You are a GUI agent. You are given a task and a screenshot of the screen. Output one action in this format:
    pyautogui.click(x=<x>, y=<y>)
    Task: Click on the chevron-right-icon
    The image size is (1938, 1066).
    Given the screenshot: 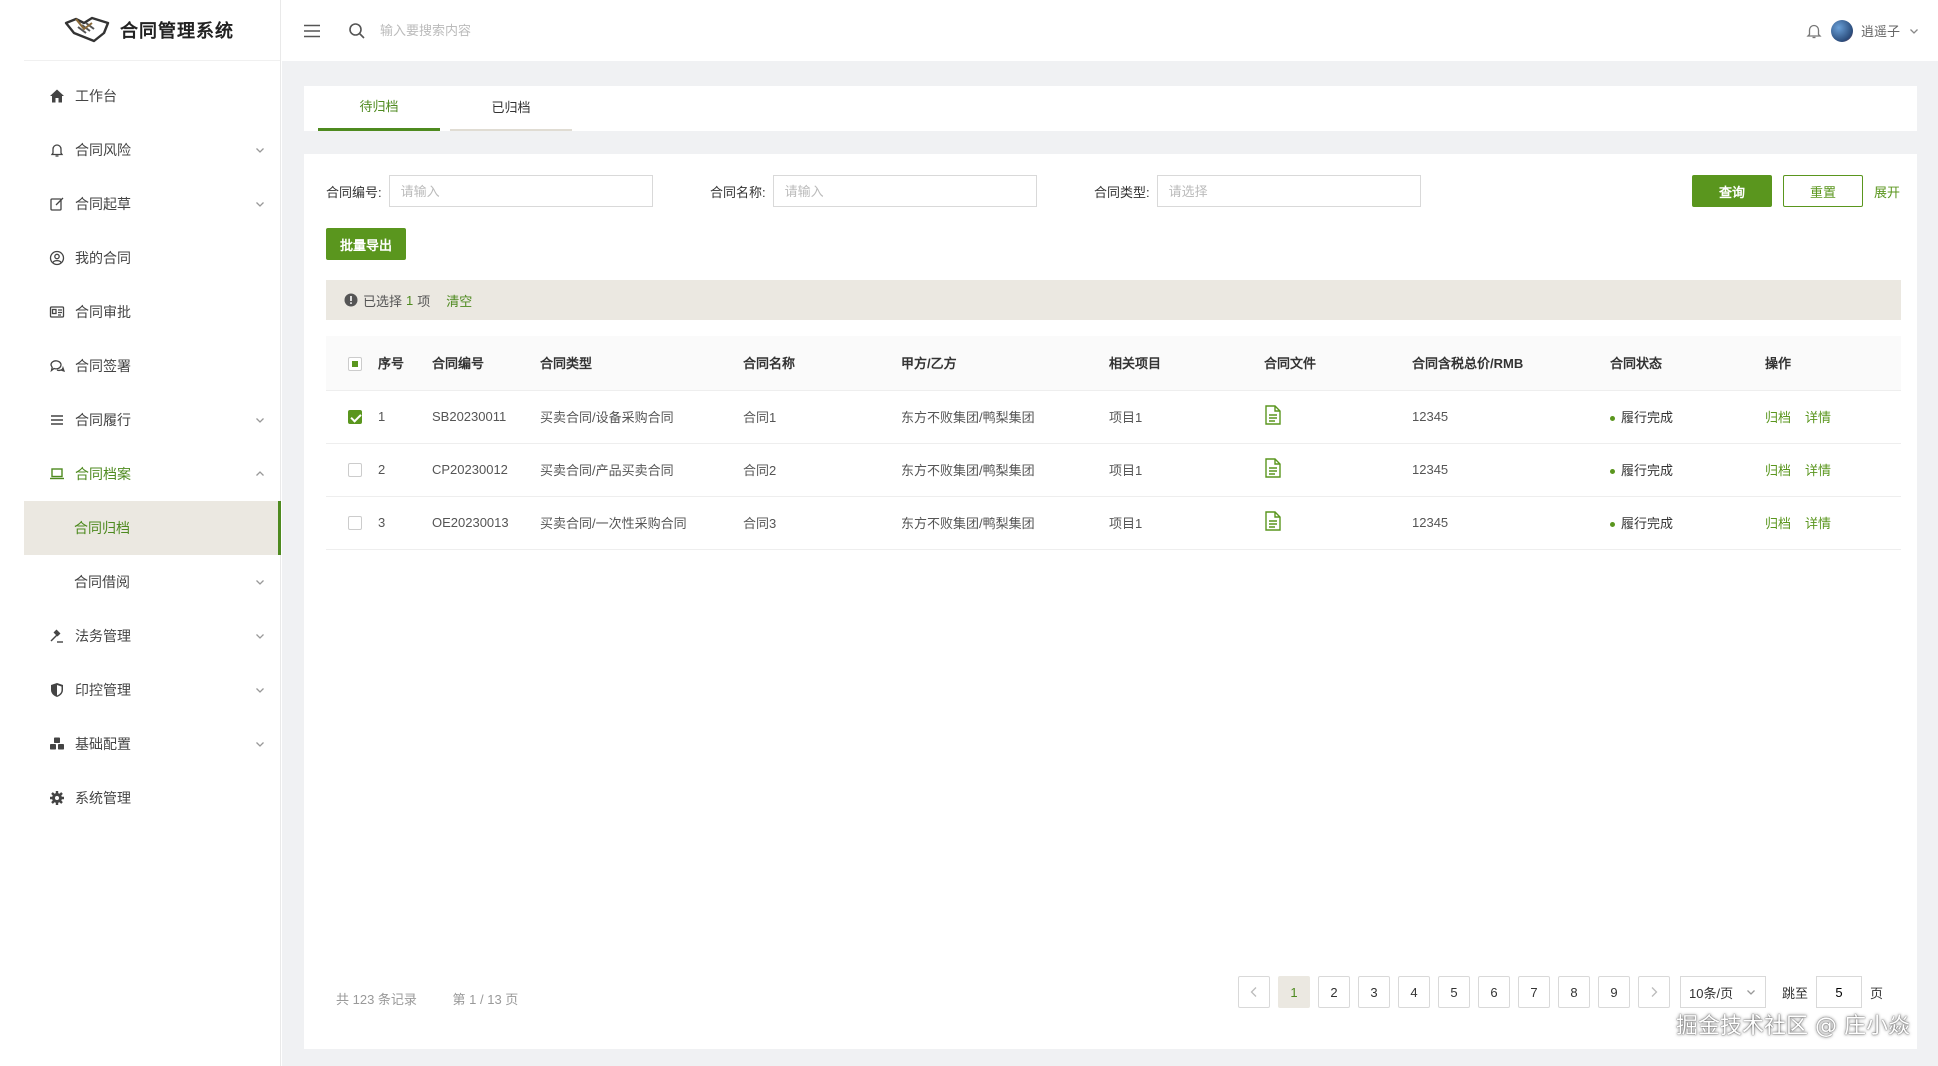 What is the action you would take?
    pyautogui.click(x=1654, y=992)
    